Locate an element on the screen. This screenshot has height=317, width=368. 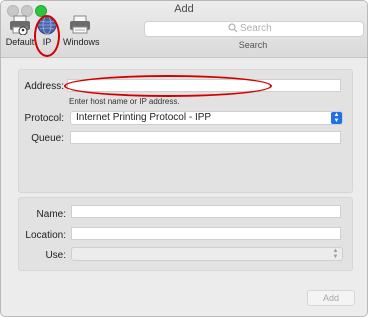
location-field is located at coordinates (206, 233).